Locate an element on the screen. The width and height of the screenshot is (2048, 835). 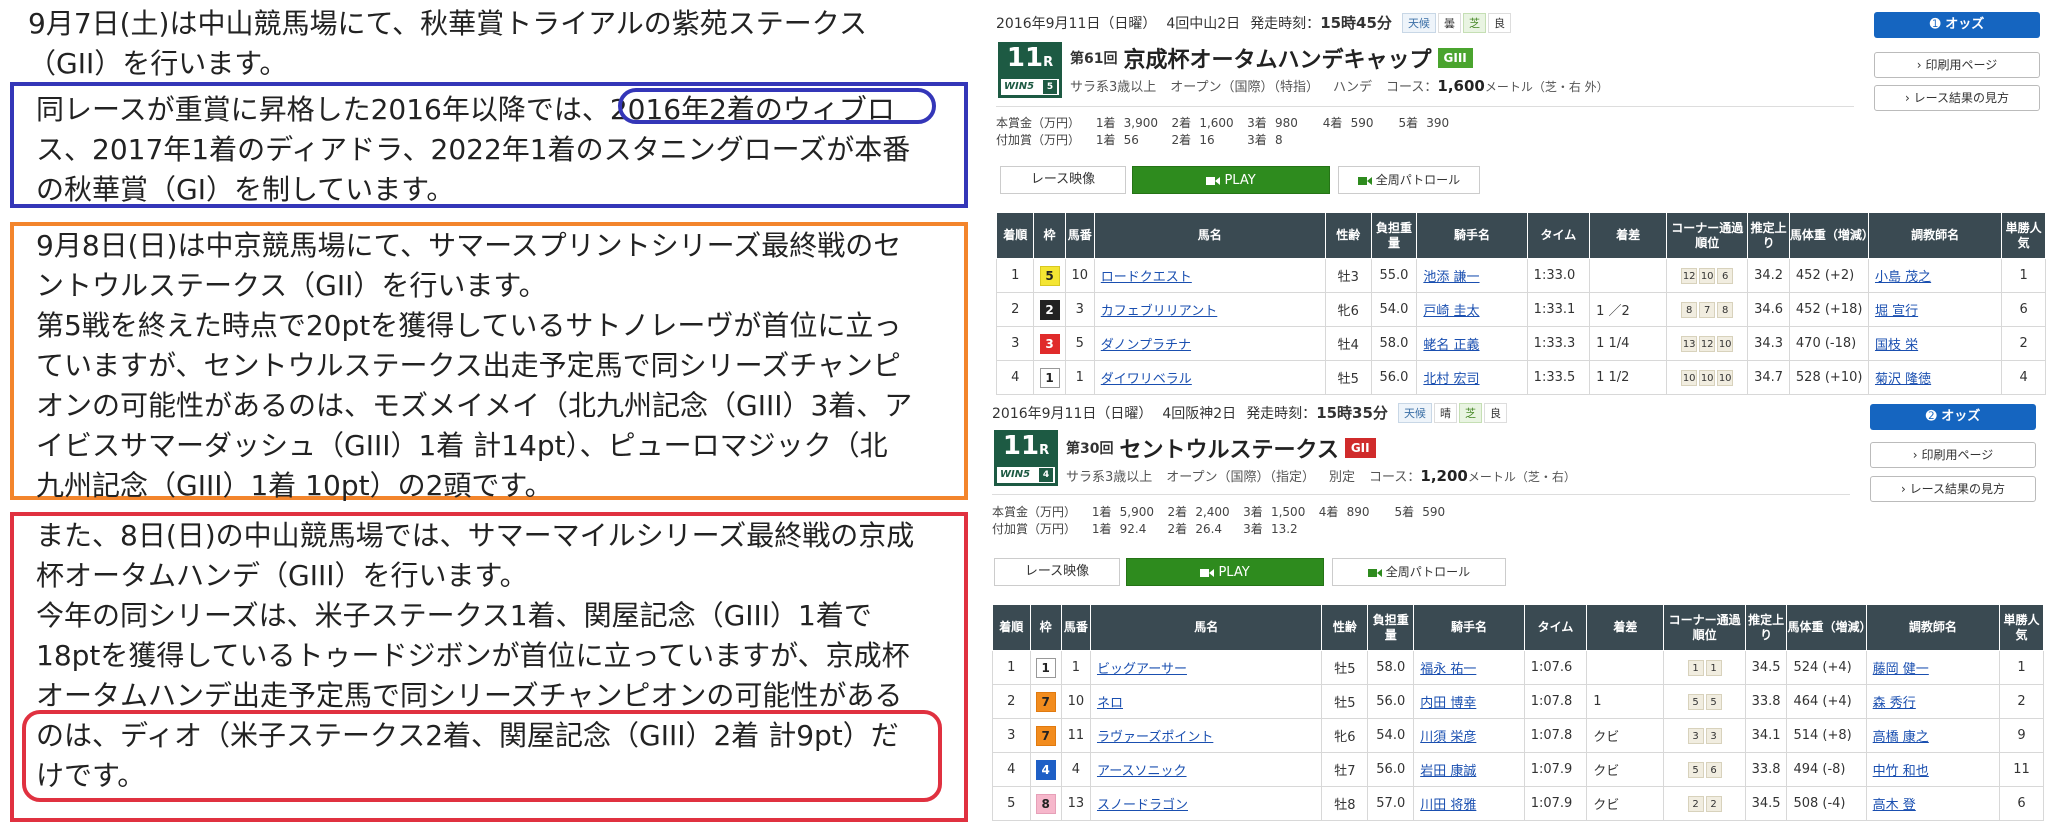
horse-name-link: ラヴァーズポイント is located at coordinates (1155, 737).